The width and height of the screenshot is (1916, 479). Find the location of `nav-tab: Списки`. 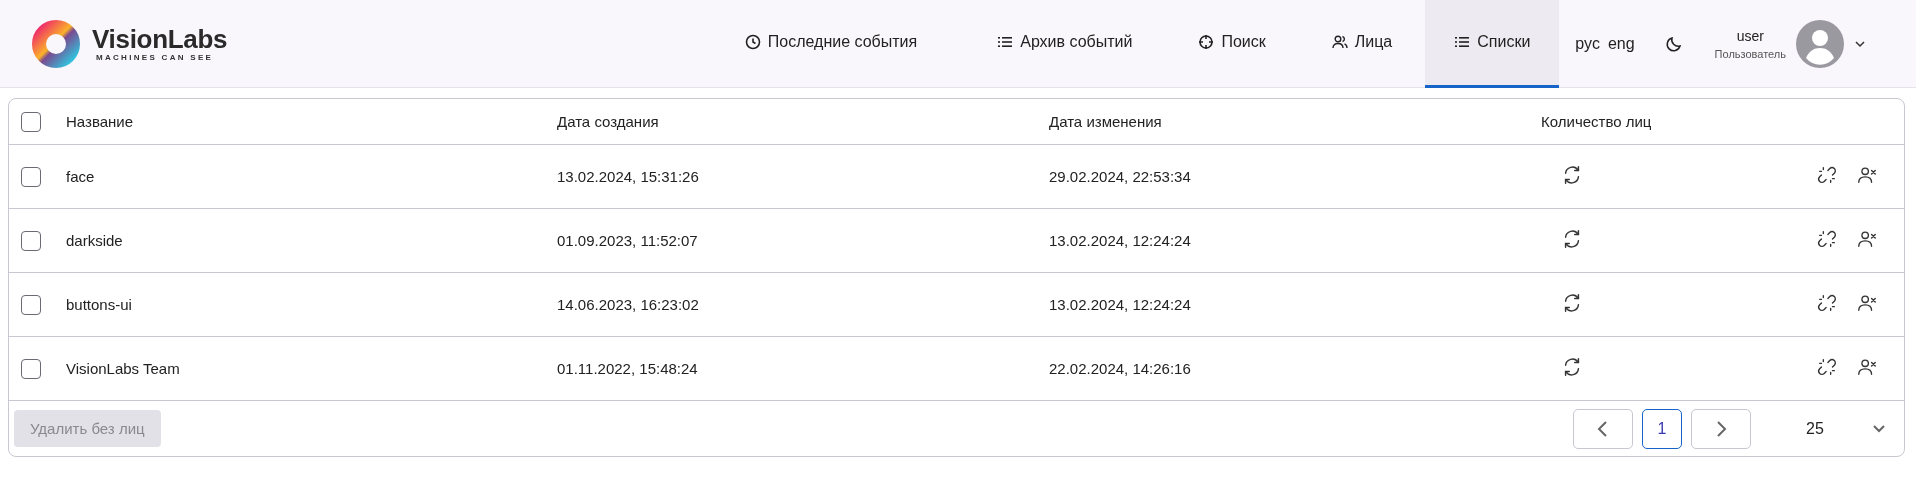

nav-tab: Списки is located at coordinates (1492, 44).